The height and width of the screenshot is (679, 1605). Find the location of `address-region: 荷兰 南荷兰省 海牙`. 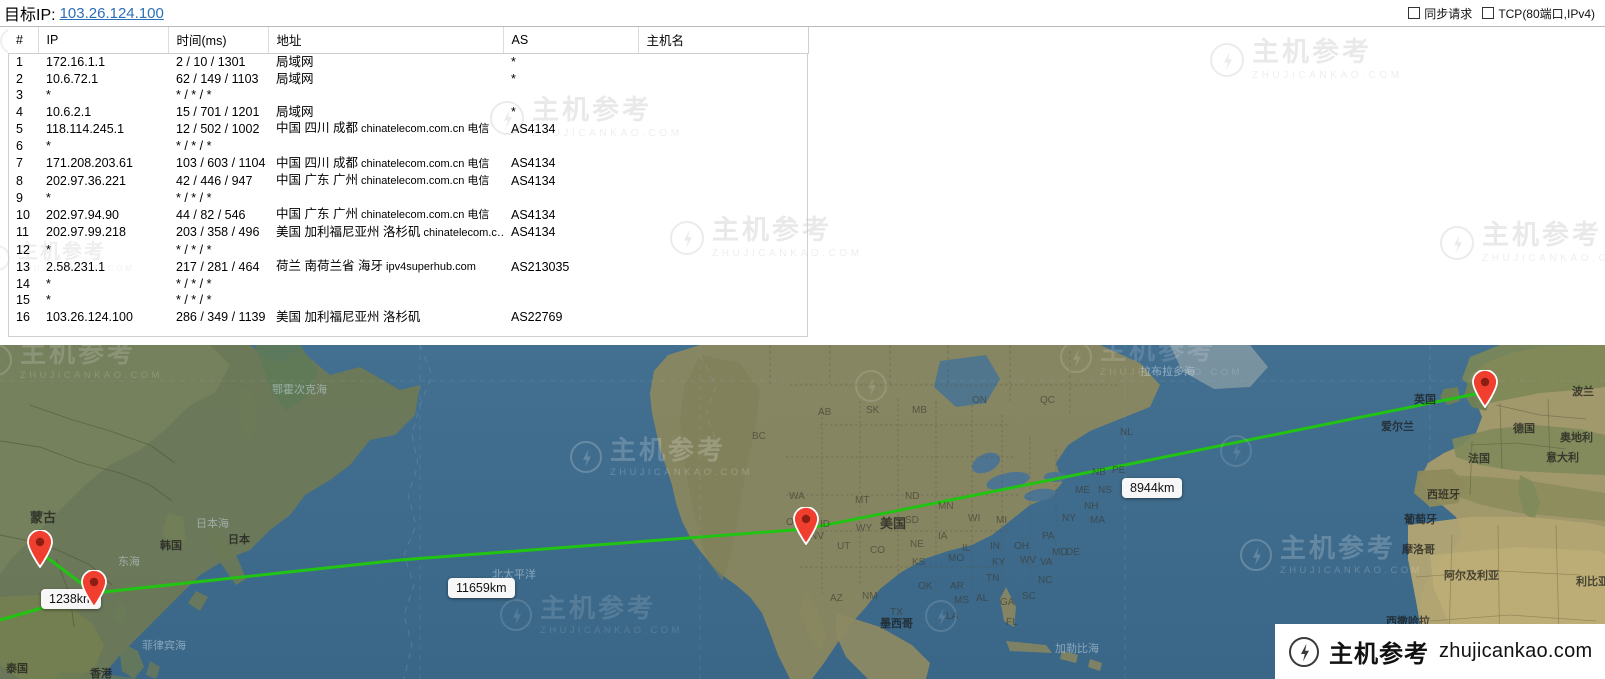

address-region: 荷兰 南荷兰省 海牙 is located at coordinates (329, 266).